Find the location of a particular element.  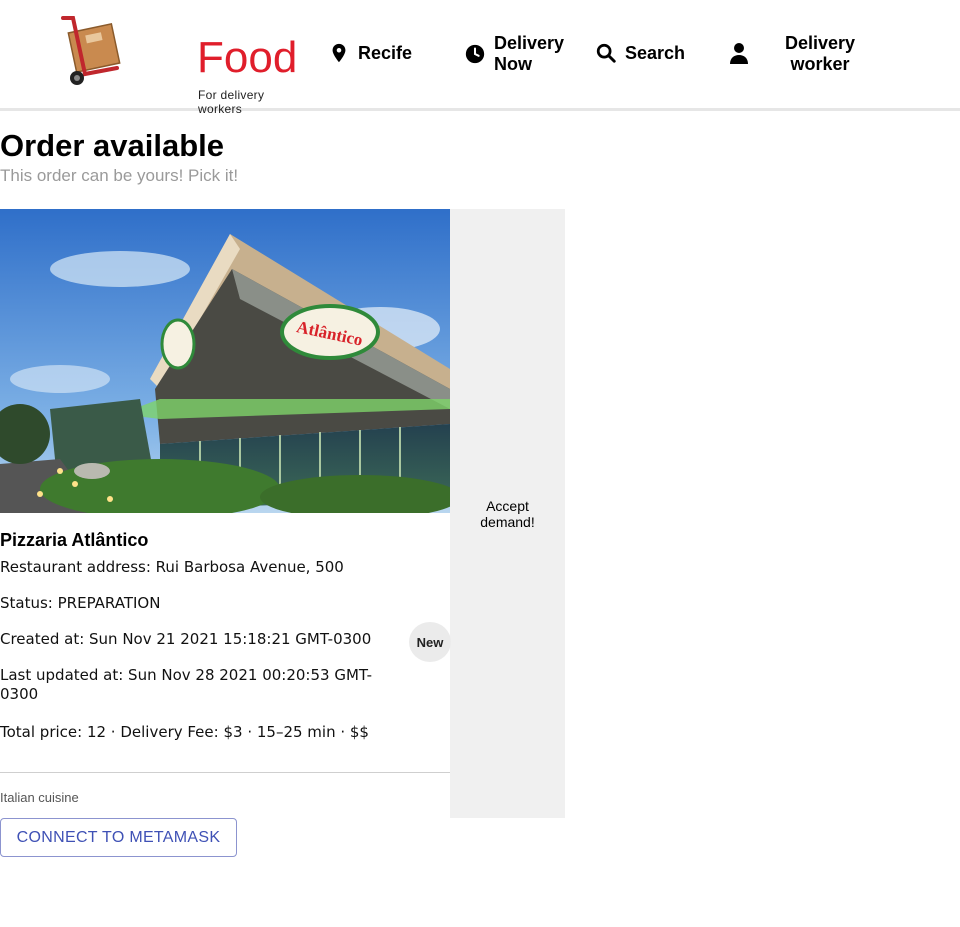

cuisine-label: Italian cuisine is located at coordinates (39, 797).